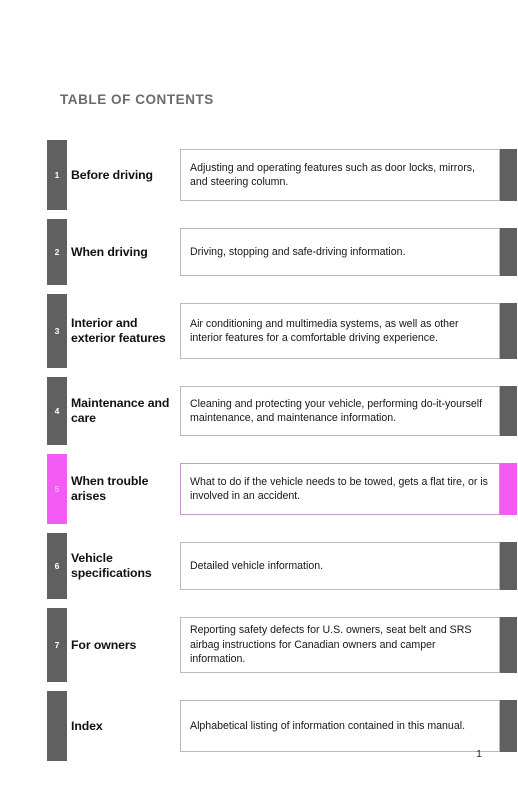 The height and width of the screenshot is (800, 518). What do you see at coordinates (137, 99) in the screenshot?
I see `page-title: TABLE OF CONTENTS` at bounding box center [137, 99].